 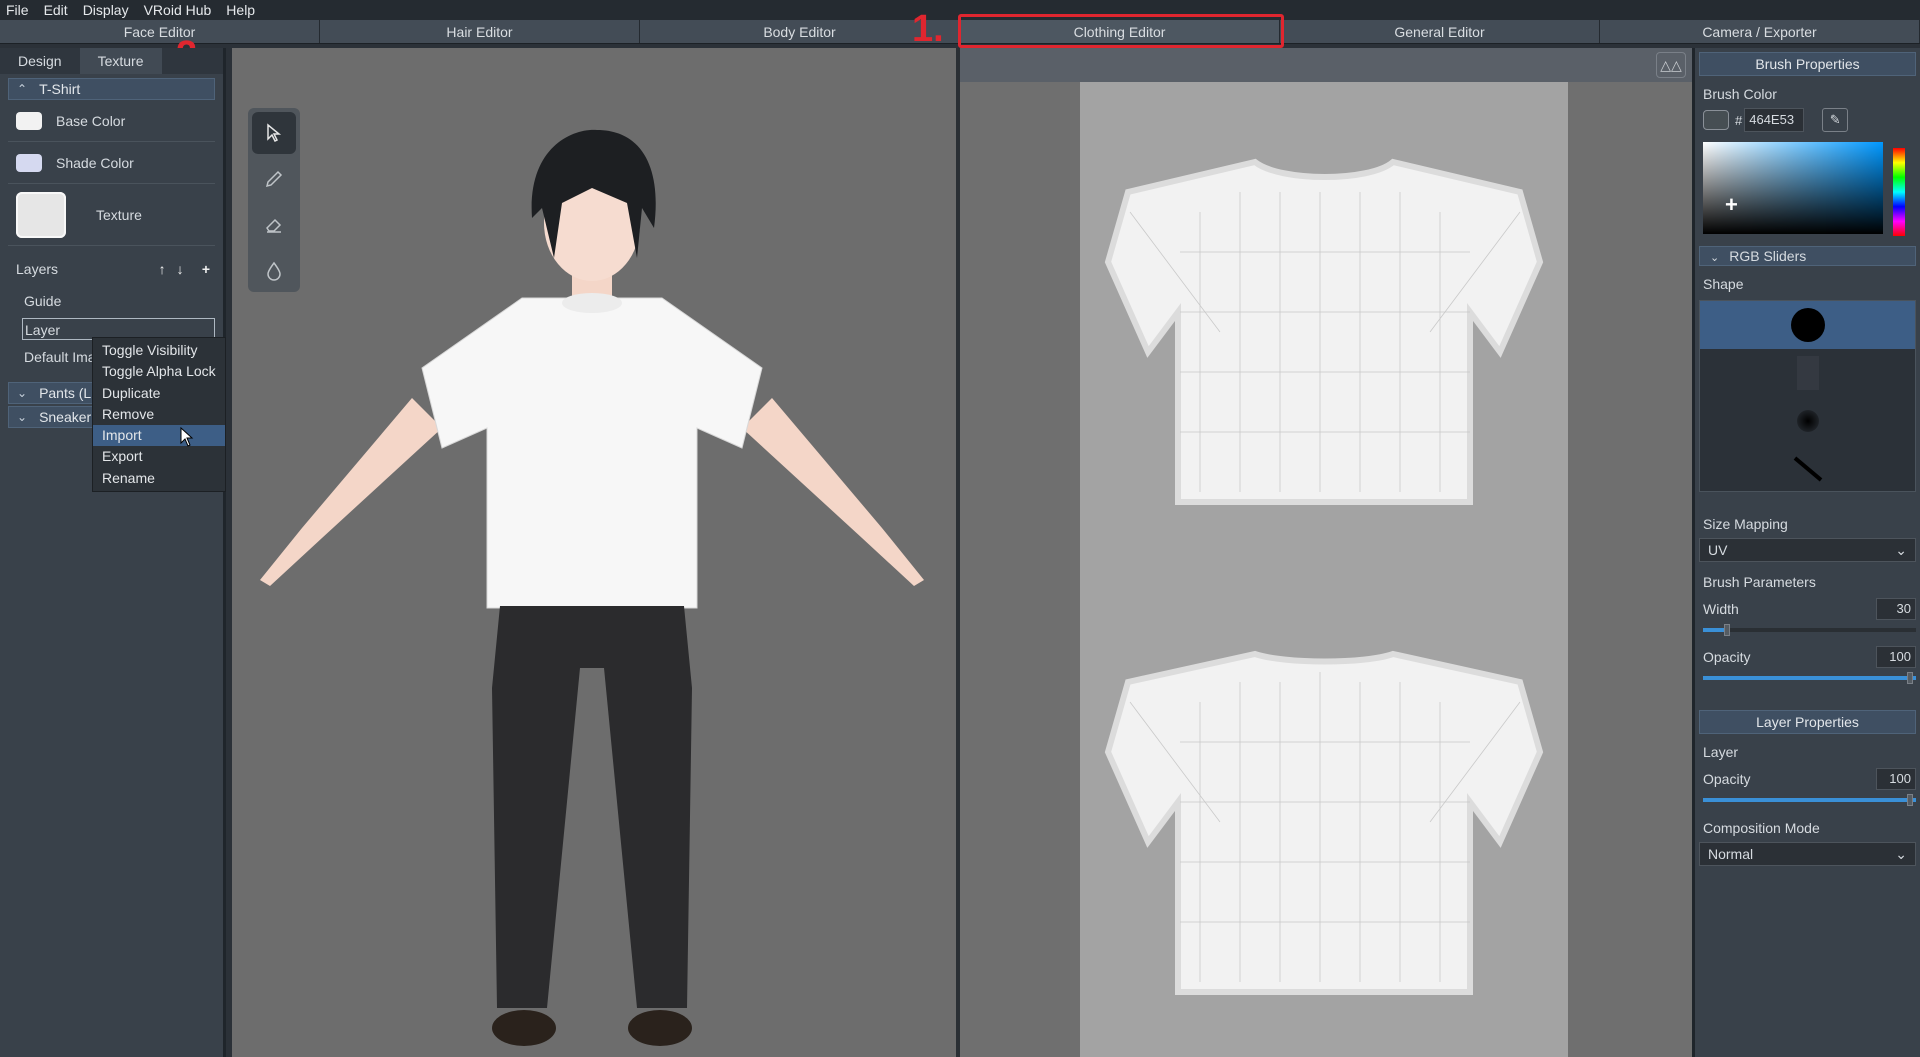 I want to click on layer-label: Layer, so click(x=1721, y=752).